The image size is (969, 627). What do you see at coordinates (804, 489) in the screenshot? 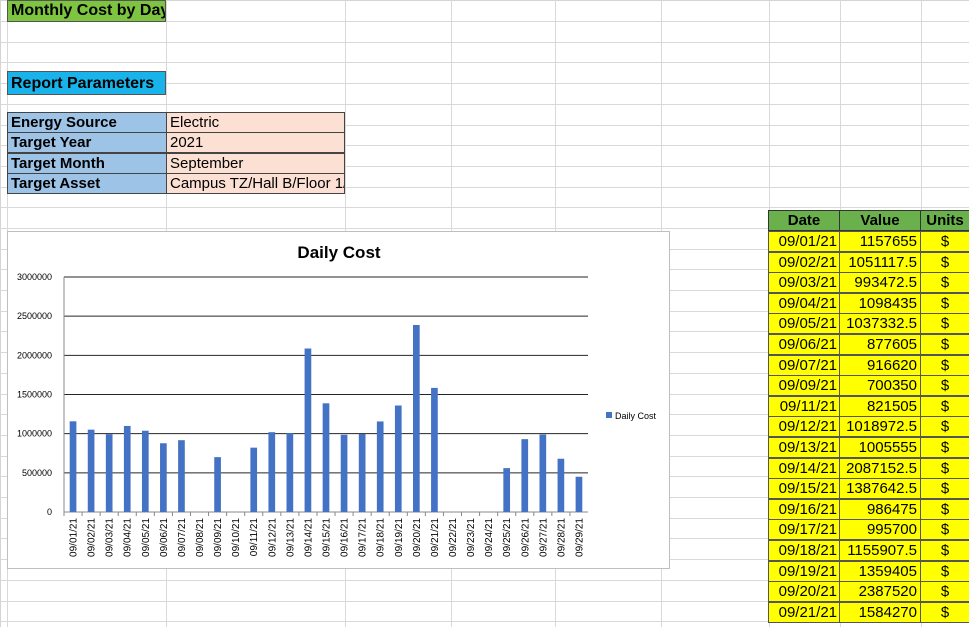
I see `table-cell-date: 09/15/21` at bounding box center [804, 489].